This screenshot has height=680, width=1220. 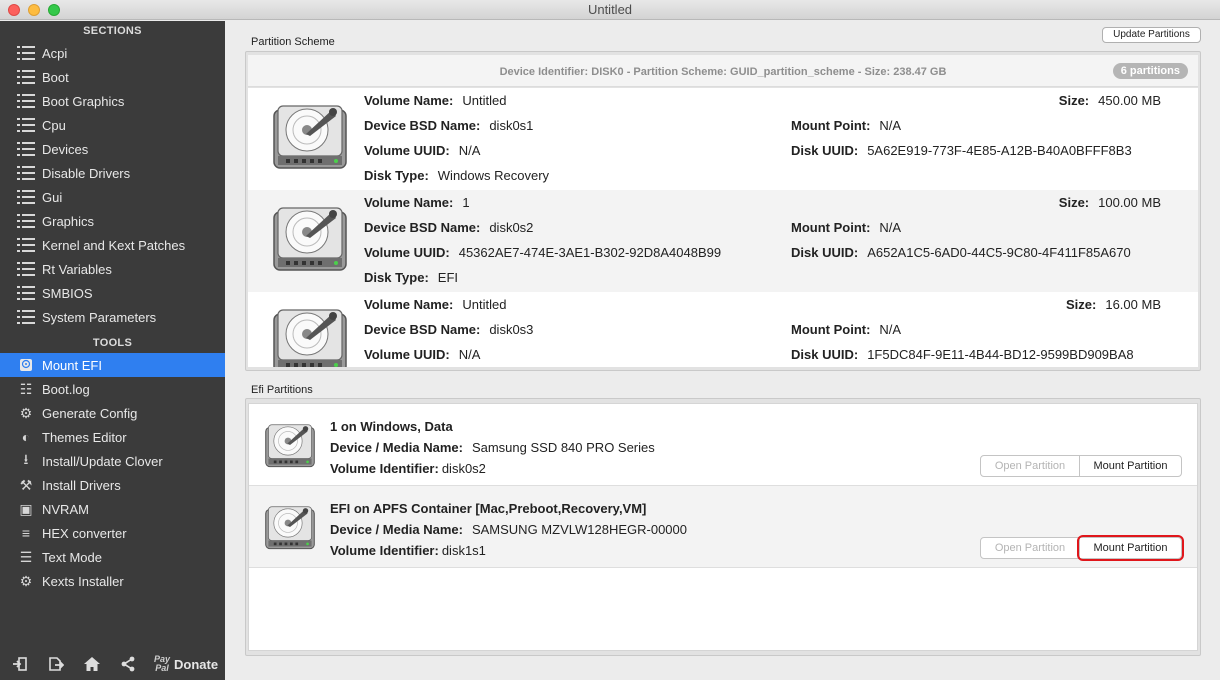 I want to click on sidebar-item-cpu: Cpu, so click(x=112, y=125).